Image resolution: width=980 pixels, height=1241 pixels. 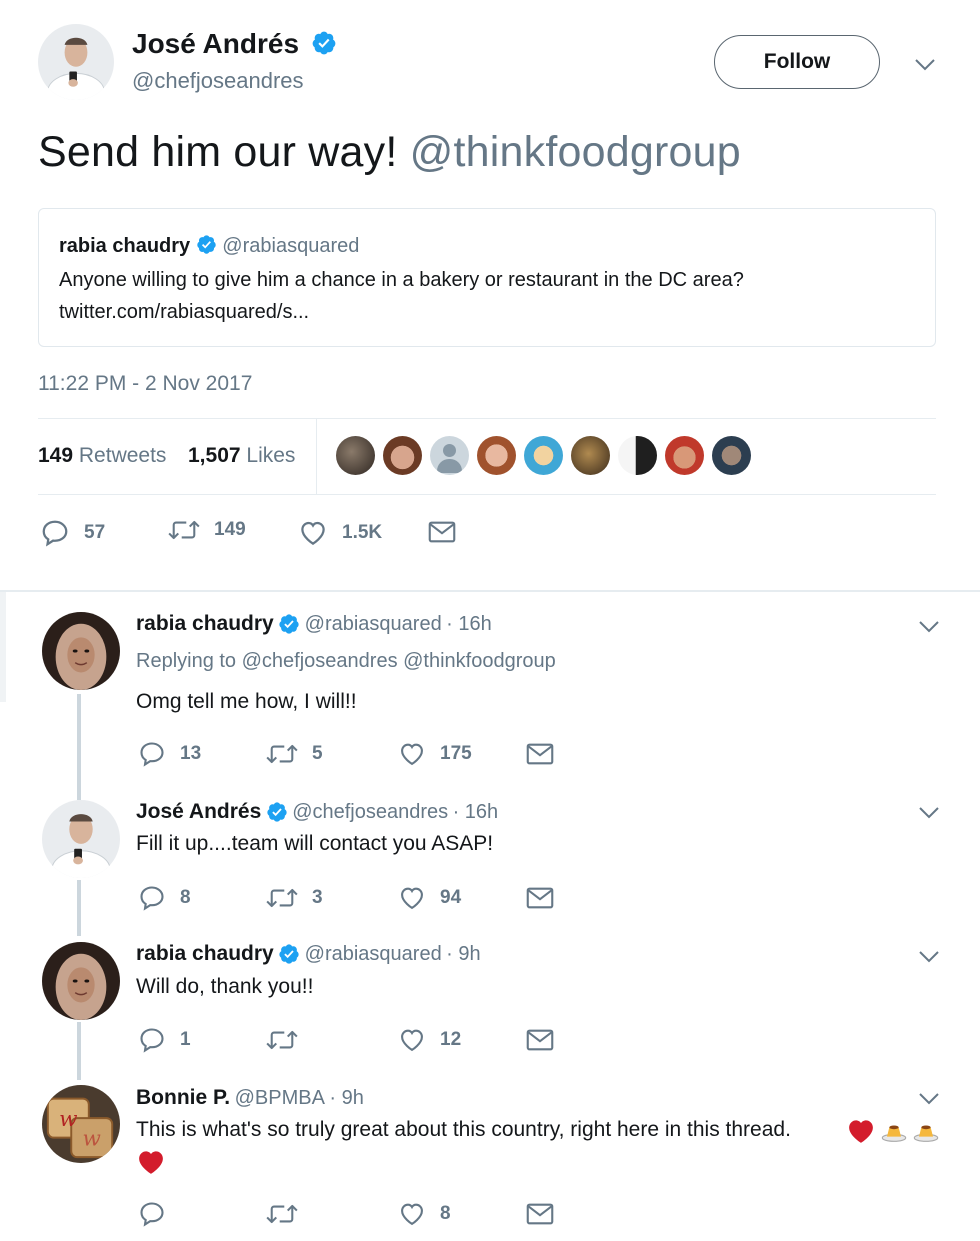 What do you see at coordinates (797, 62) in the screenshot?
I see `follow-button: Follow` at bounding box center [797, 62].